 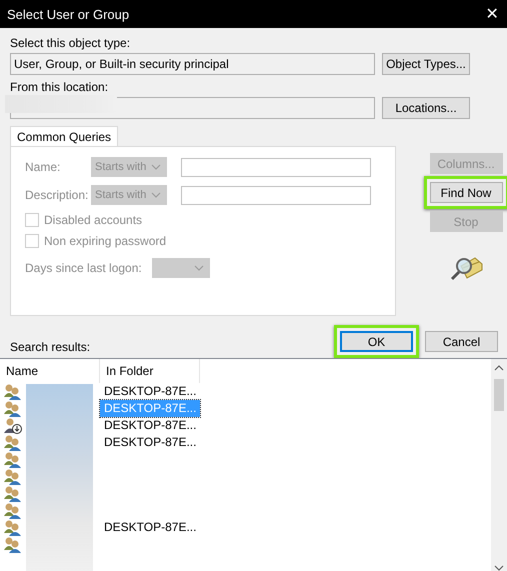 I want to click on close-button: ✕, so click(x=492, y=14).